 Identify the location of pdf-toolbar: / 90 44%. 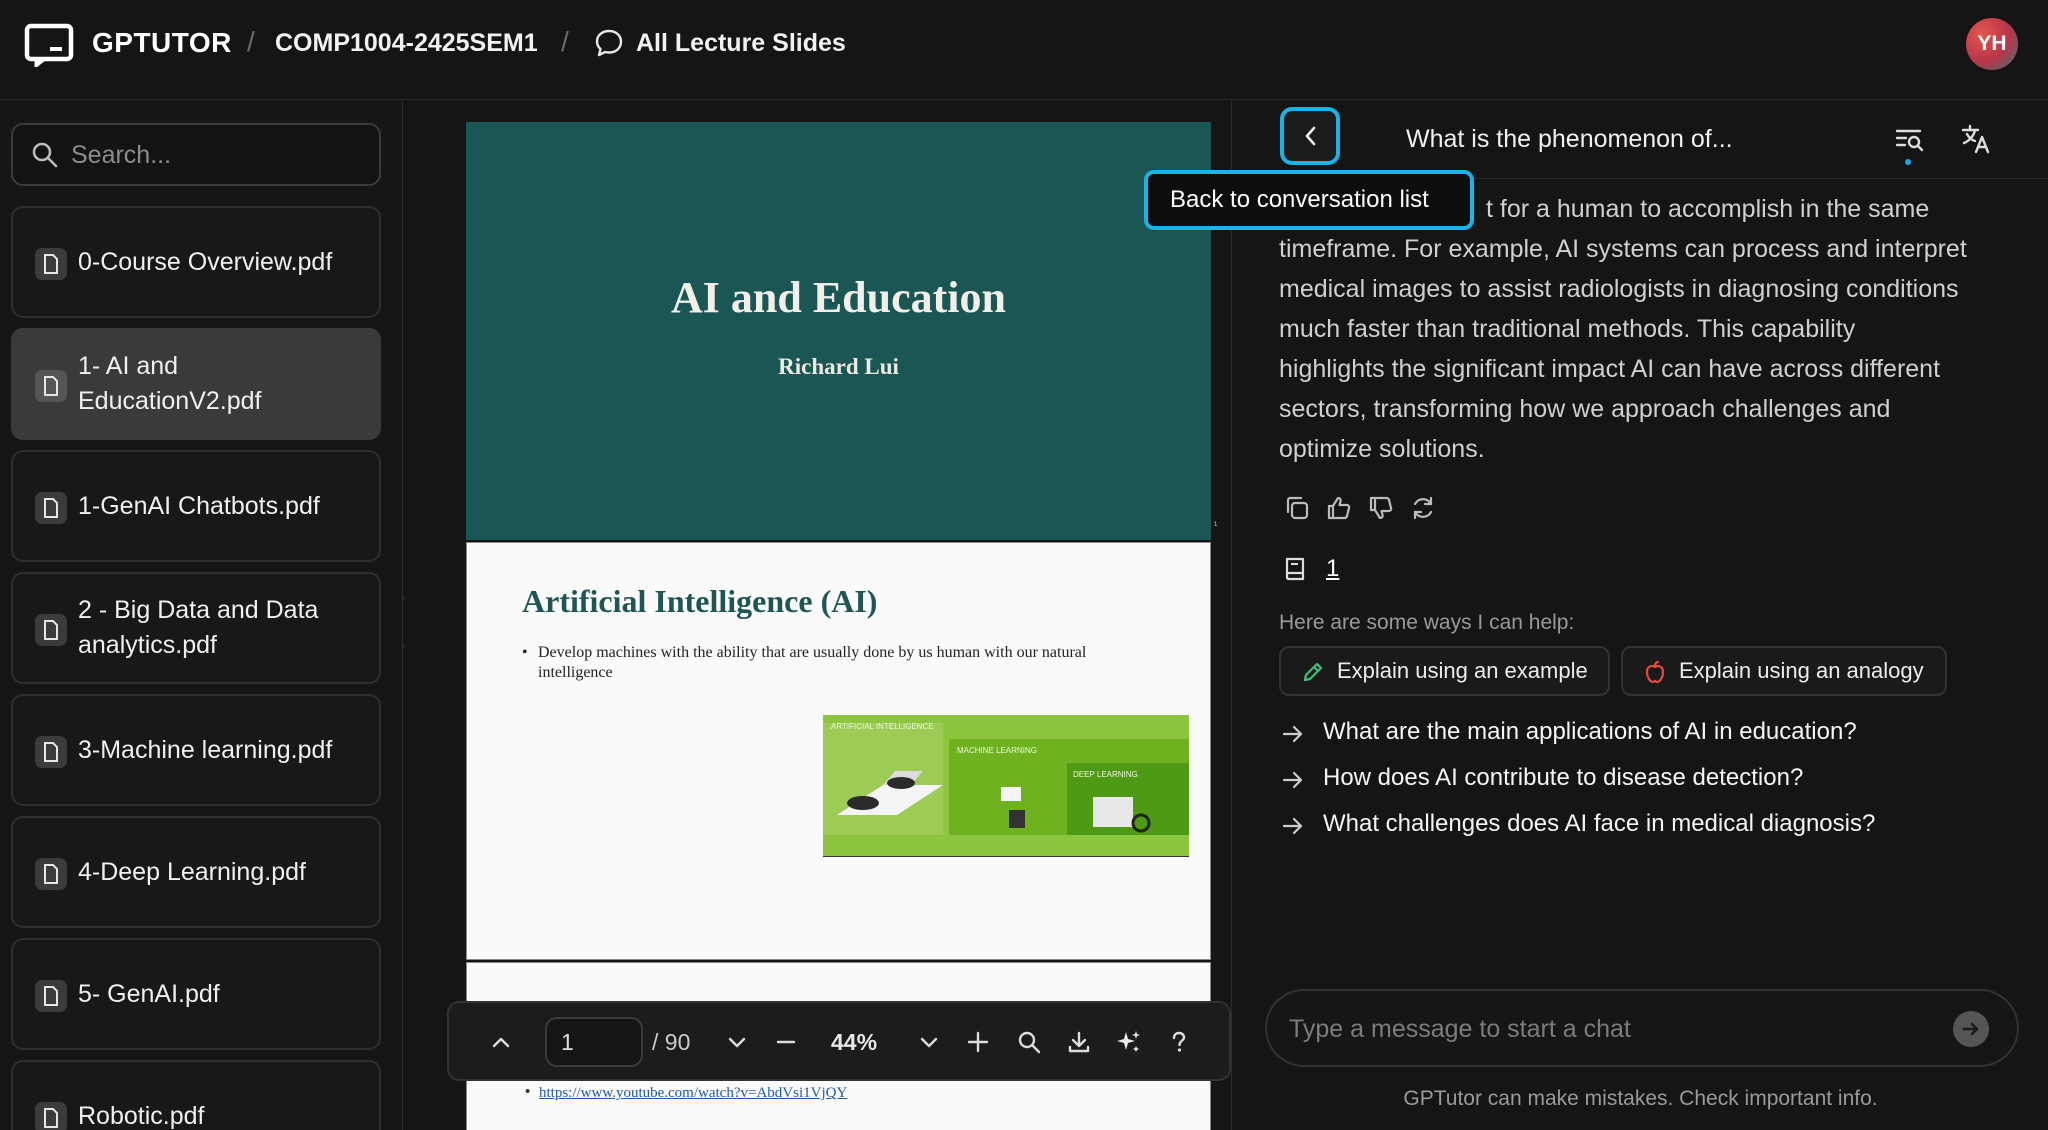
(839, 1041).